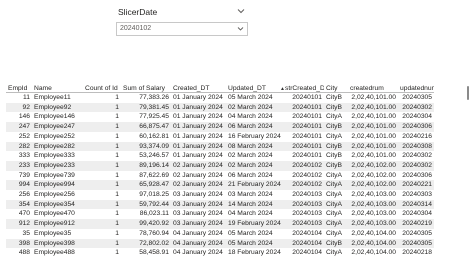  What do you see at coordinates (417, 253) in the screenshot?
I see `table-cell: 20240218` at bounding box center [417, 253].